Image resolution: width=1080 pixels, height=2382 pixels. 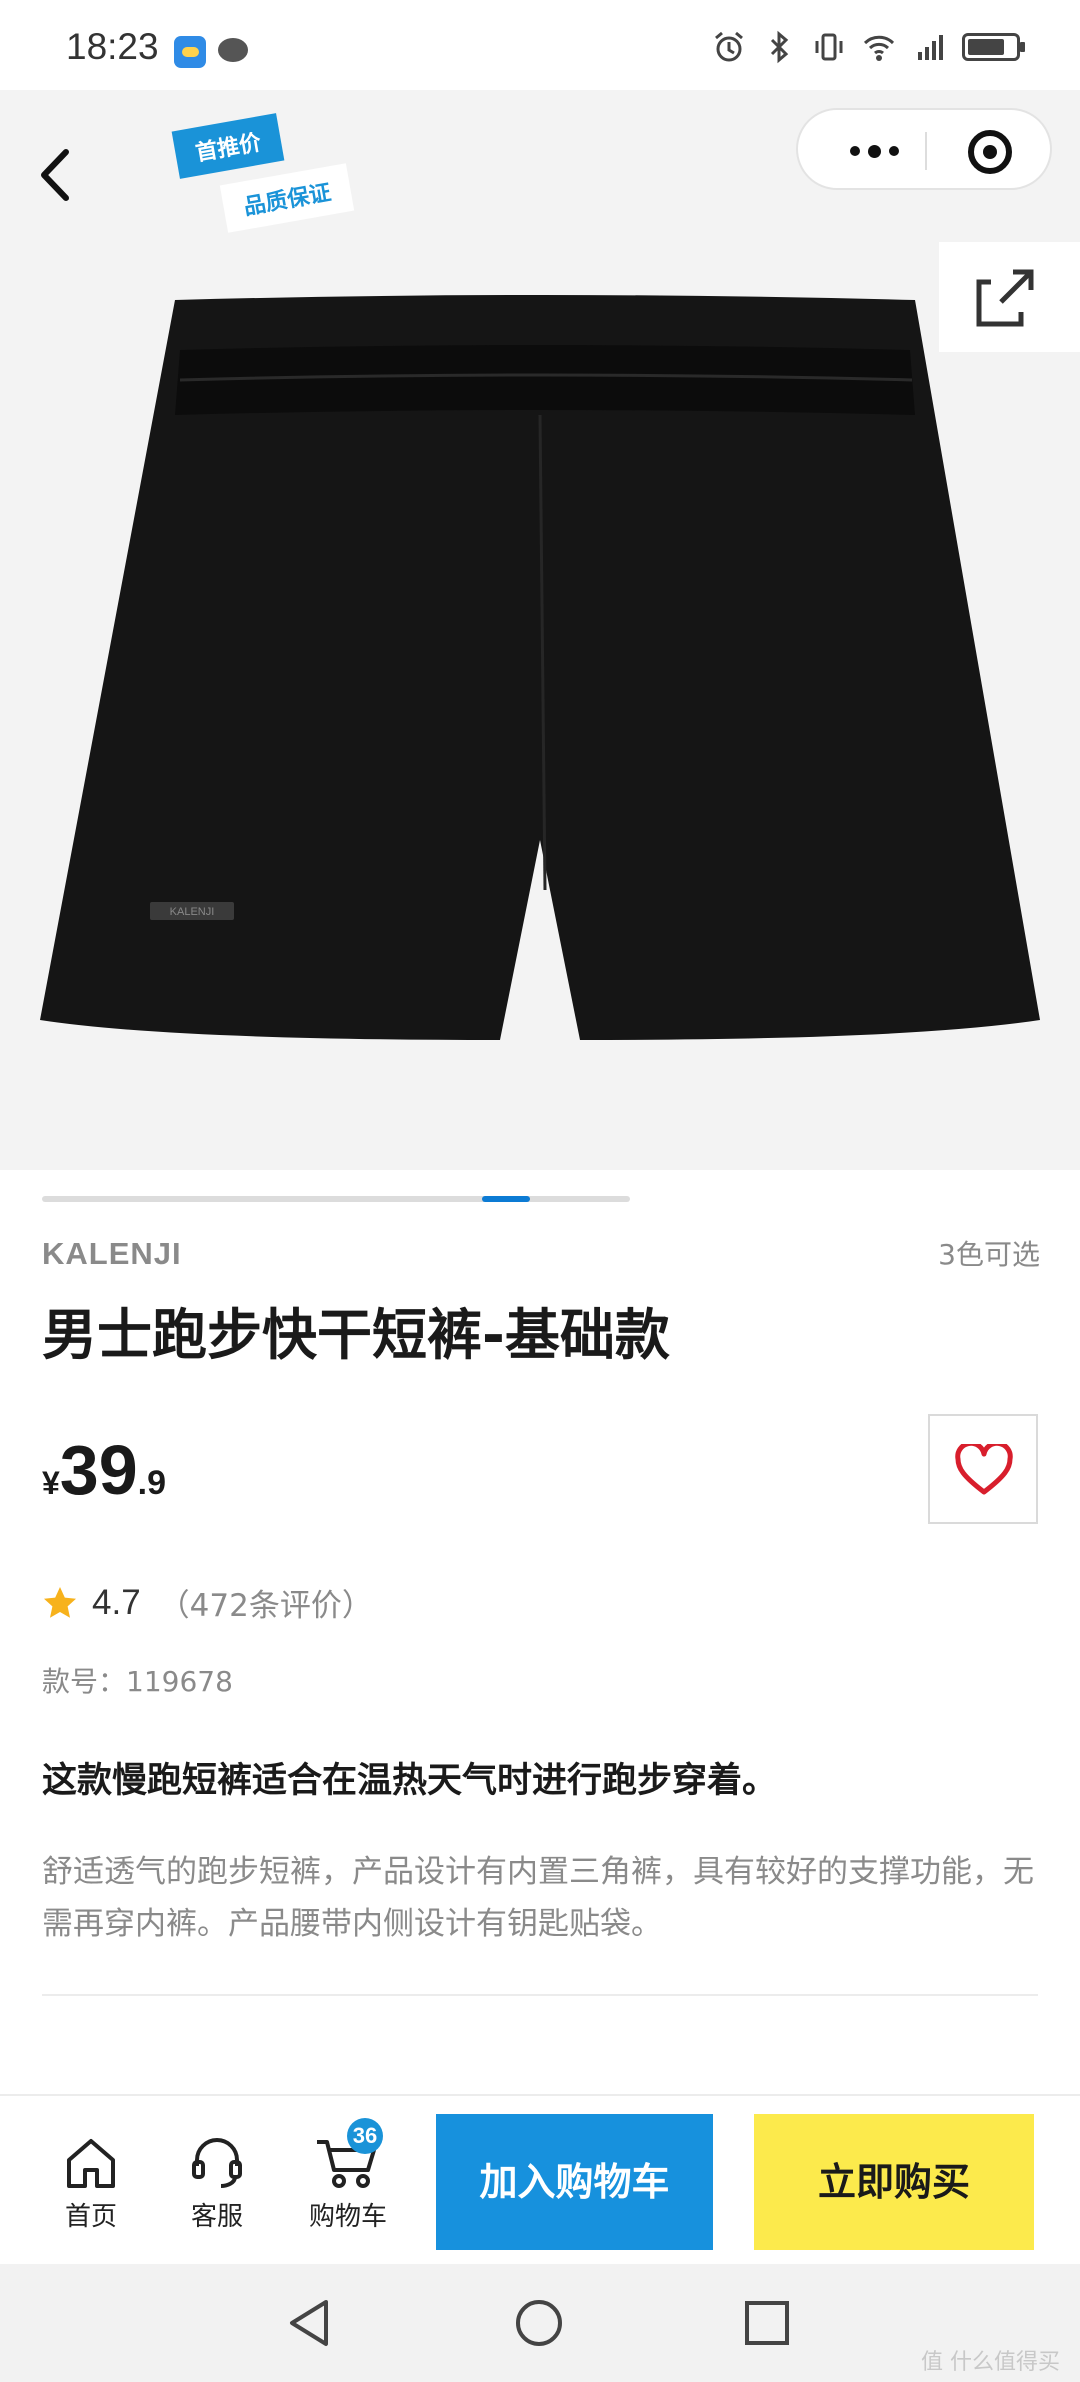 I want to click on nav-home: 首页, so click(x=91, y=2184).